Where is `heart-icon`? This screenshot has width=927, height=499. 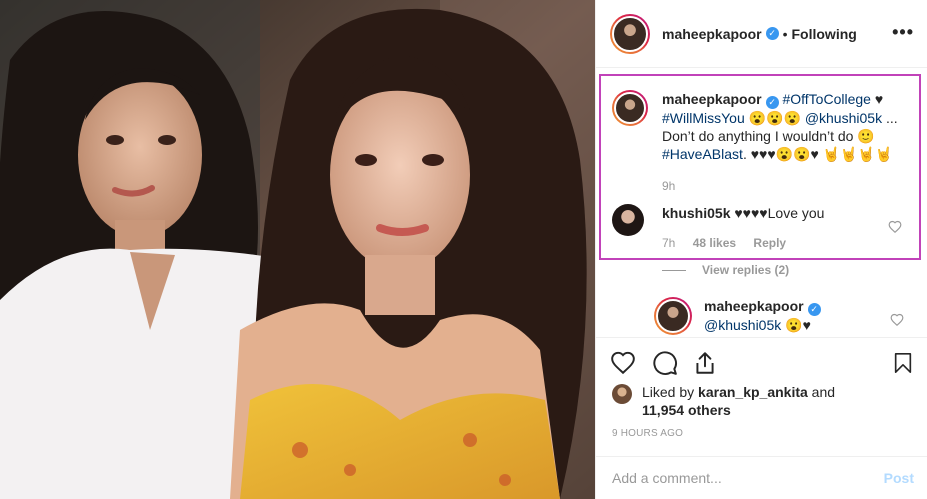 heart-icon is located at coordinates (623, 363).